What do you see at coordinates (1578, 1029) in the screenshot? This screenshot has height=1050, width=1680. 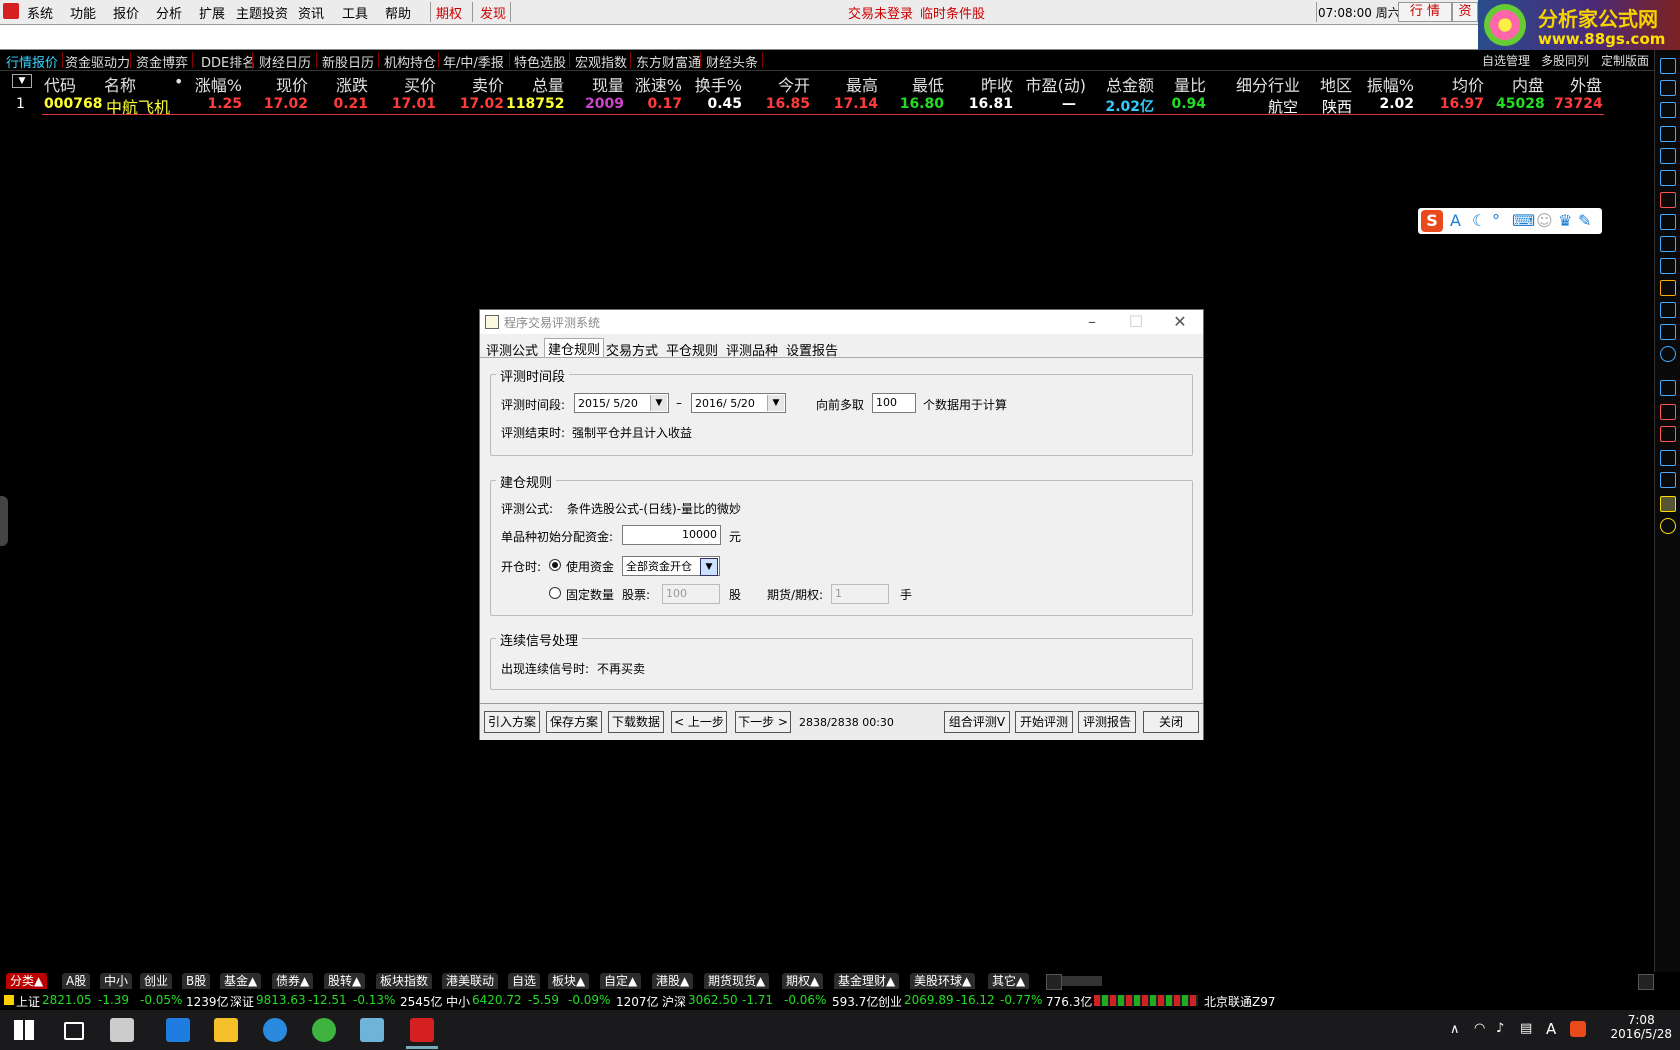 I see `sogou-tray-icon` at bounding box center [1578, 1029].